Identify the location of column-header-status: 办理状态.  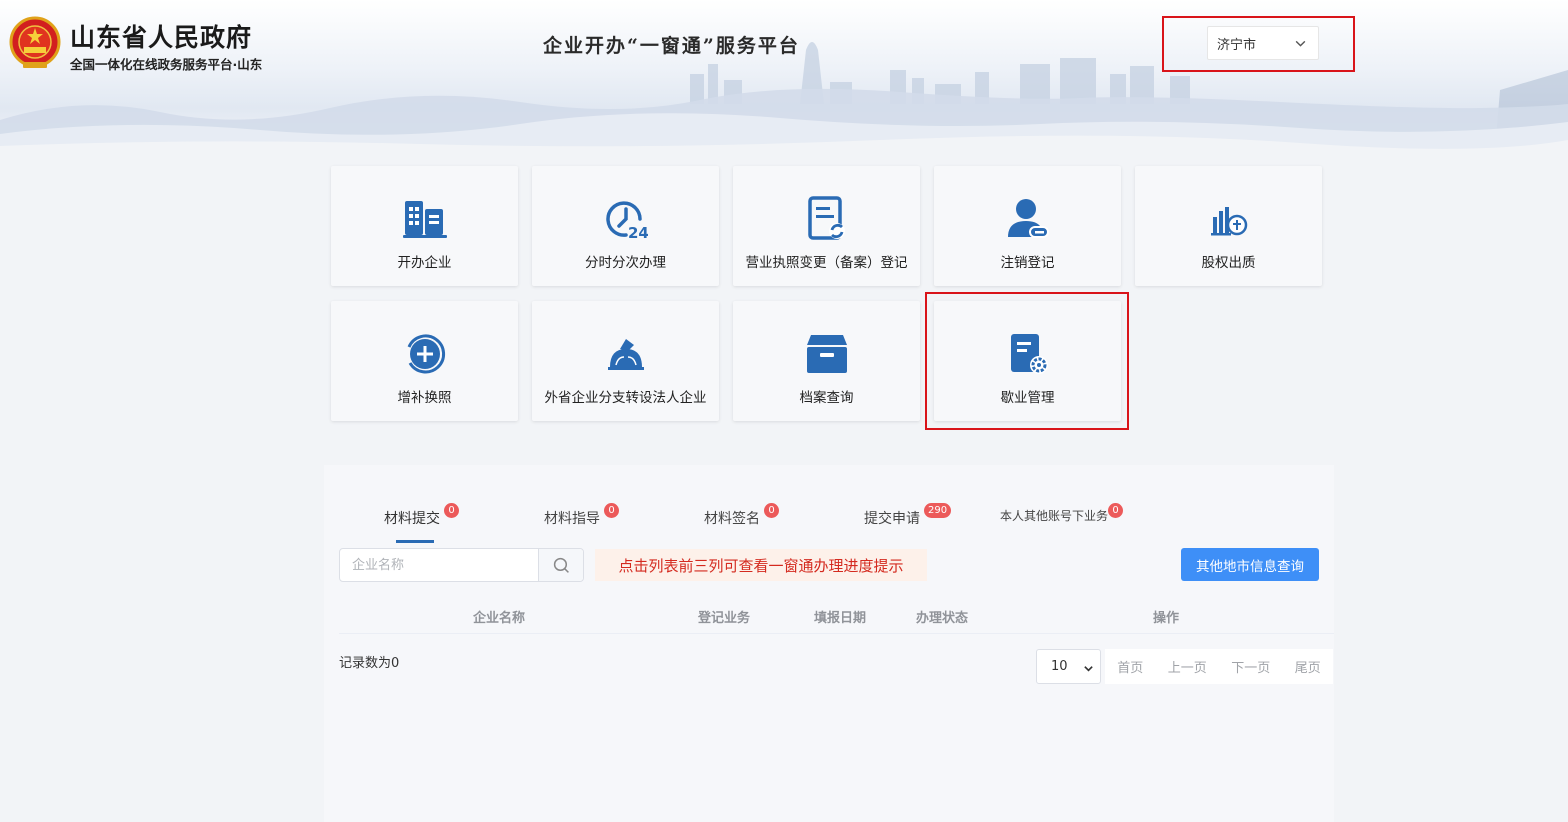
(942, 618).